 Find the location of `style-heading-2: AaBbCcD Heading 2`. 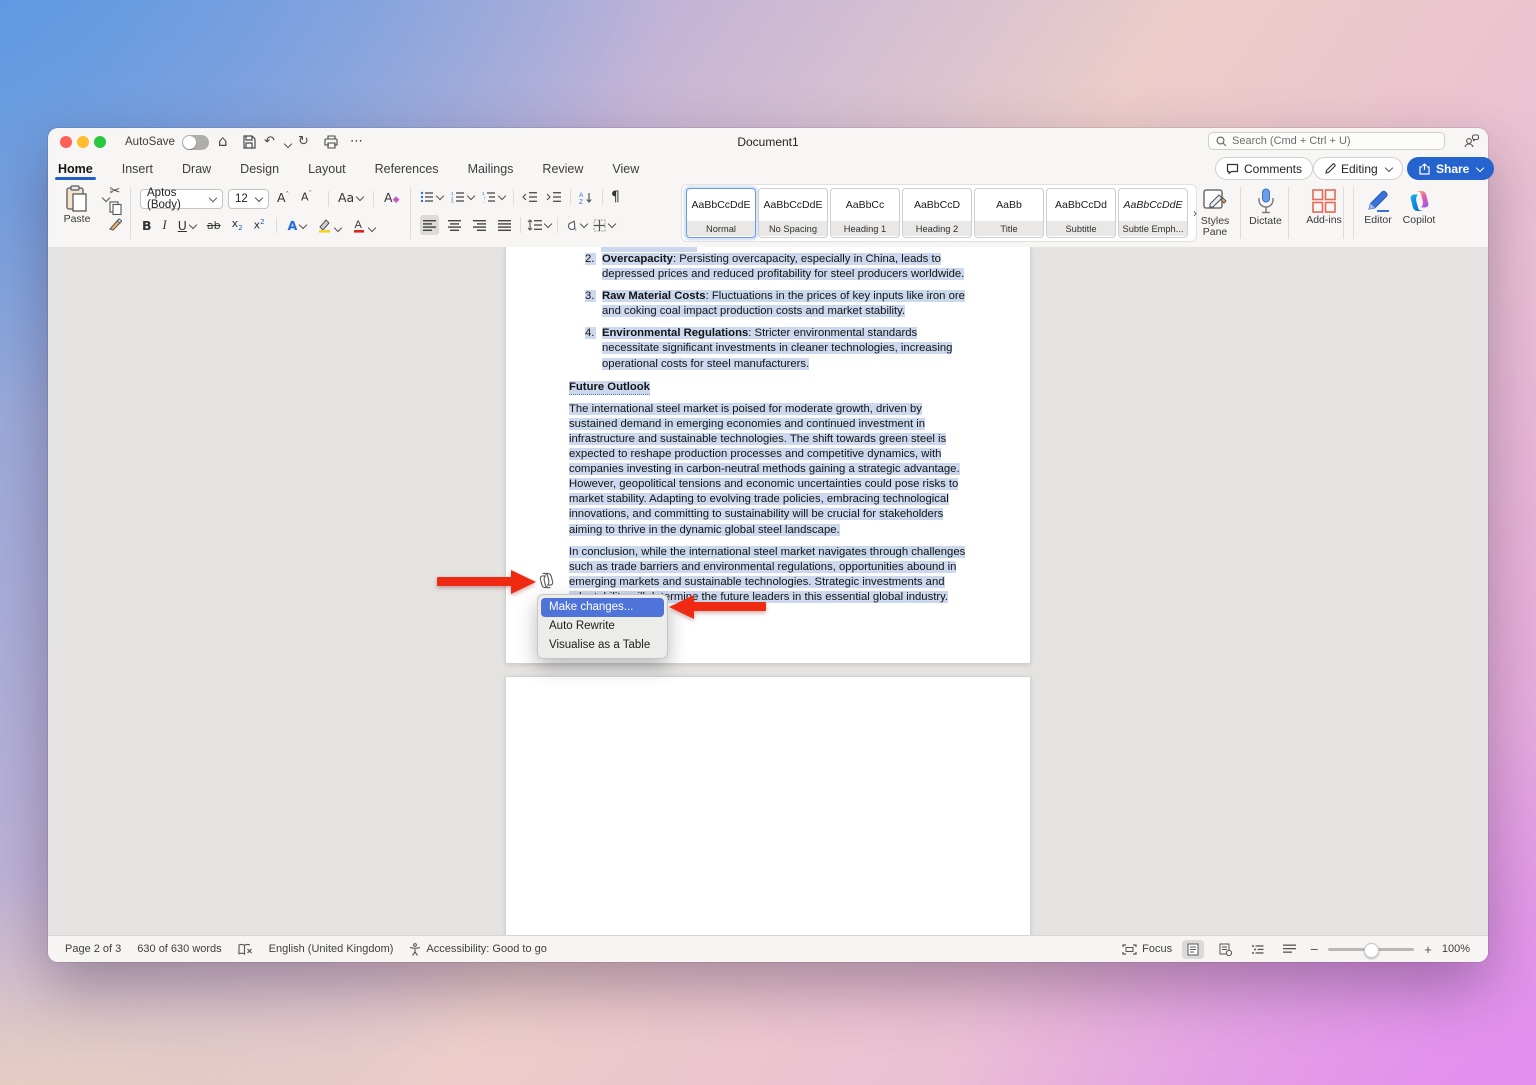

style-heading-2: AaBbCcD Heading 2 is located at coordinates (937, 213).